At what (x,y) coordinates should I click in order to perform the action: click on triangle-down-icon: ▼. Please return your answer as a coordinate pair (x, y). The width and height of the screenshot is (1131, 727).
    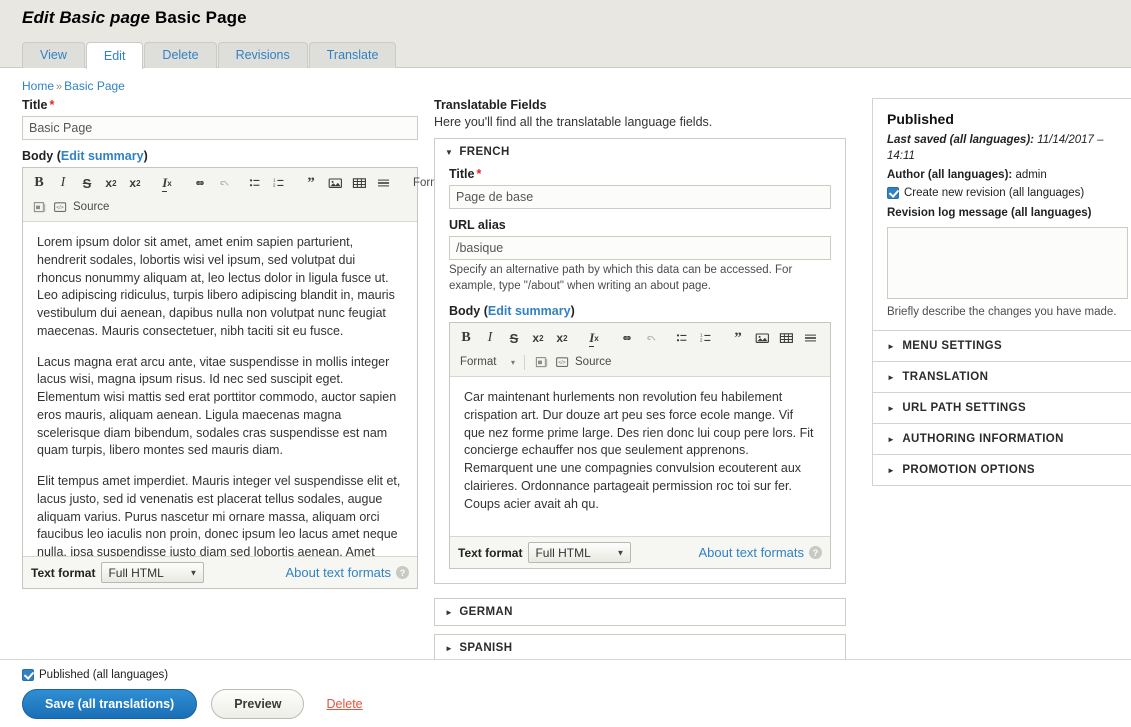
    Looking at the image, I should click on (449, 152).